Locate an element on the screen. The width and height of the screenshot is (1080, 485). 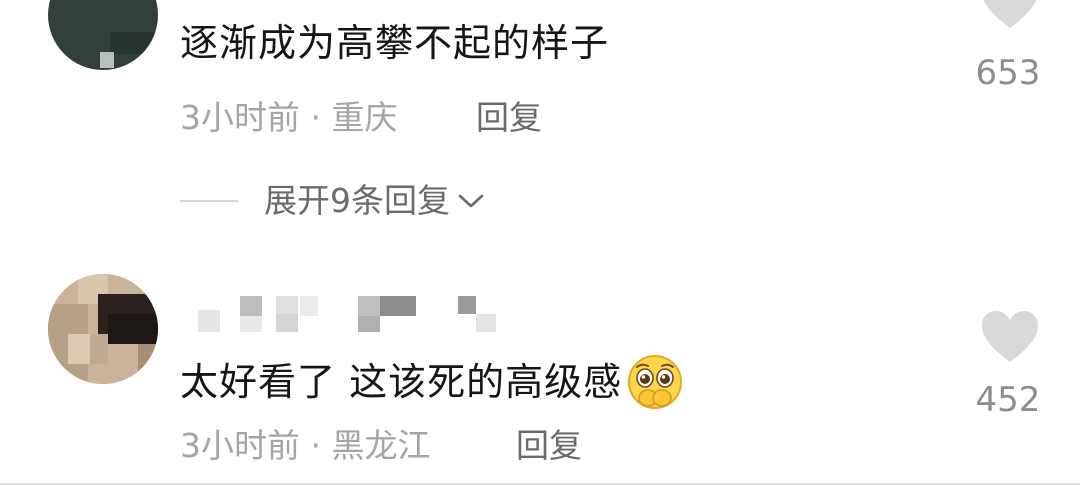
like-count: 653 is located at coordinates (1008, 73).